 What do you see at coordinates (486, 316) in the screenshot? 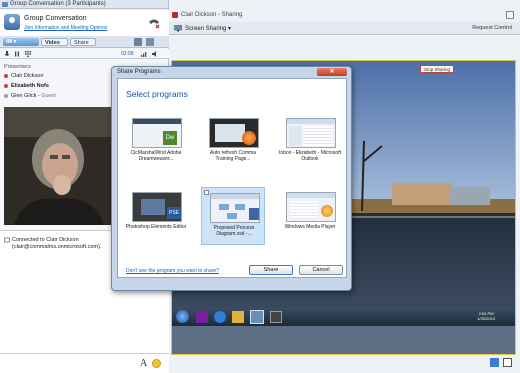
I see `taskbar-clock: 2:04 PM 1/30/2013` at bounding box center [486, 316].